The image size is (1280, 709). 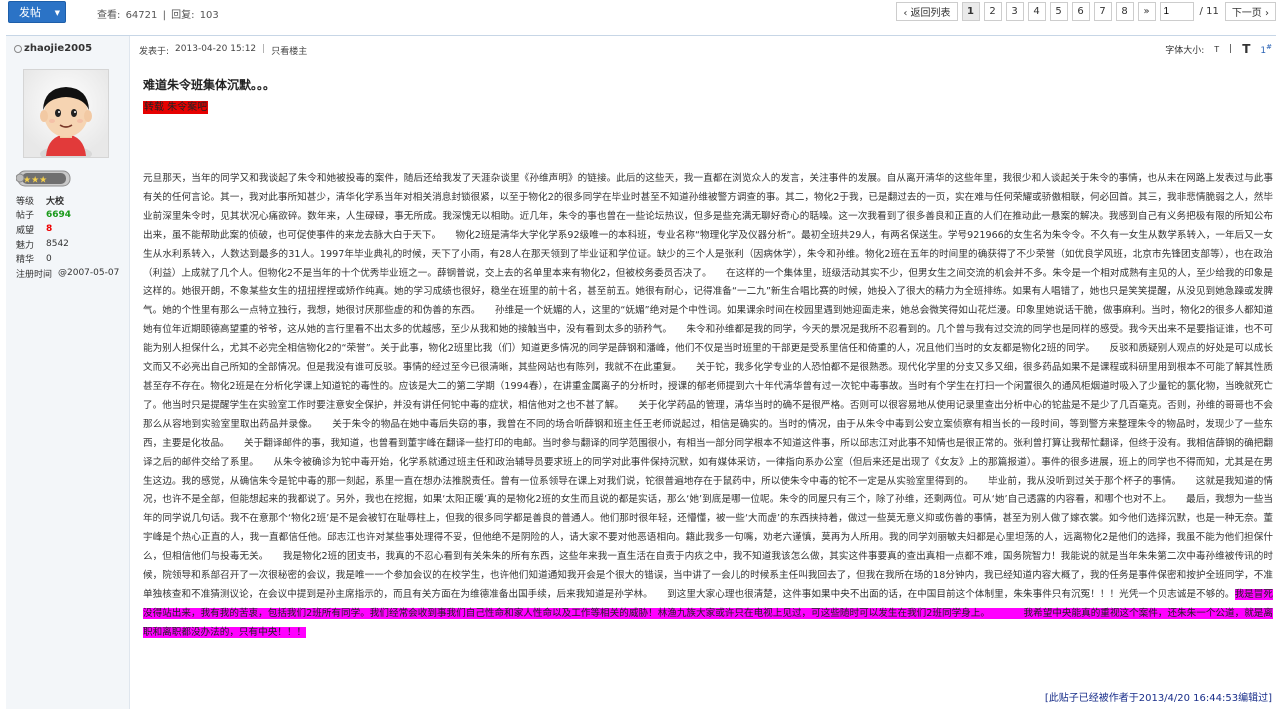 I want to click on page-jump-input, so click(x=1176, y=11).